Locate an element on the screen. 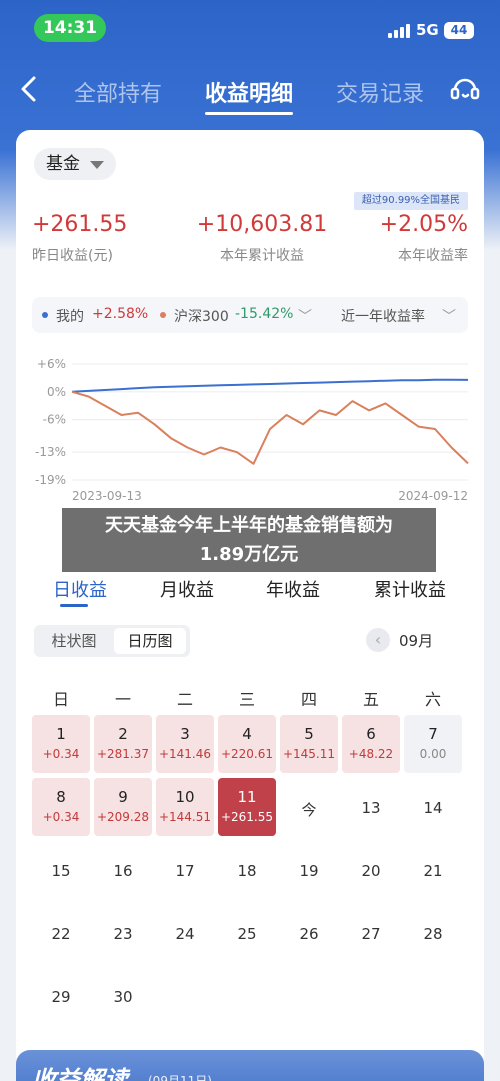 The width and height of the screenshot is (500, 1081). calendar-day: 21 is located at coordinates (433, 871).